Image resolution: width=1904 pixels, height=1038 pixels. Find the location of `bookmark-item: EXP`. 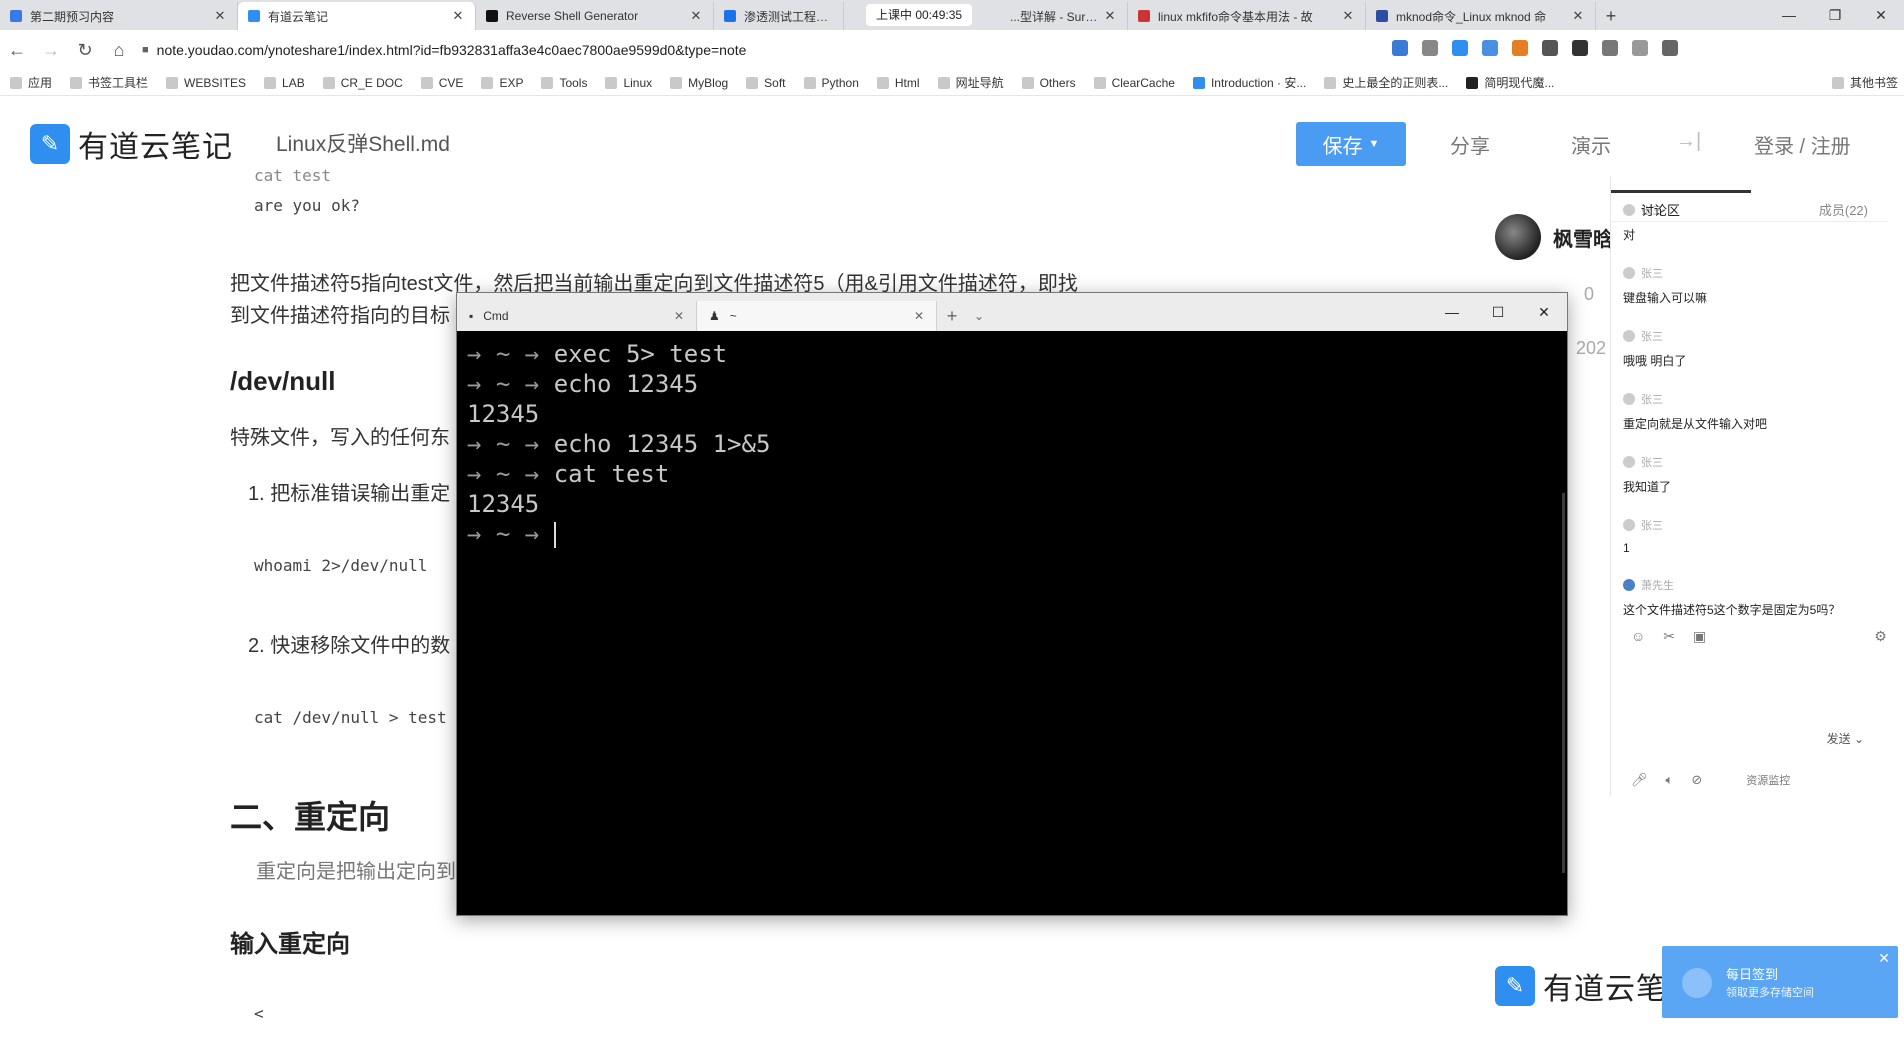

bookmark-item: EXP is located at coordinates (502, 83).